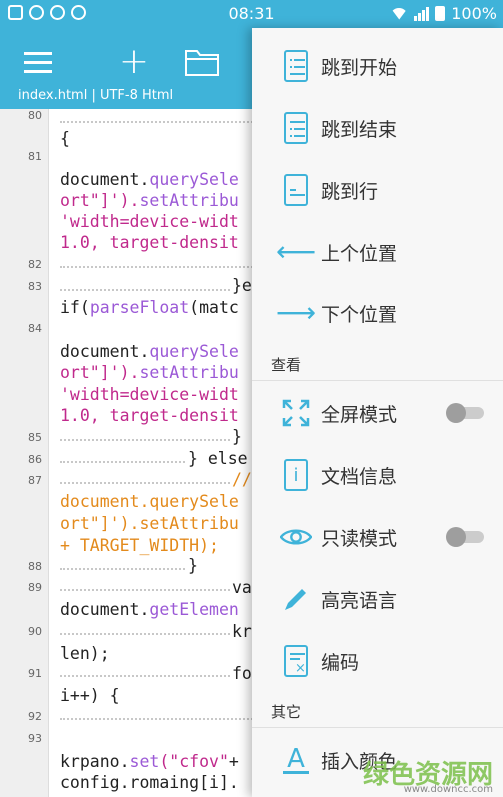 The height and width of the screenshot is (797, 503). What do you see at coordinates (35, 328) in the screenshot?
I see `line-number: 84` at bounding box center [35, 328].